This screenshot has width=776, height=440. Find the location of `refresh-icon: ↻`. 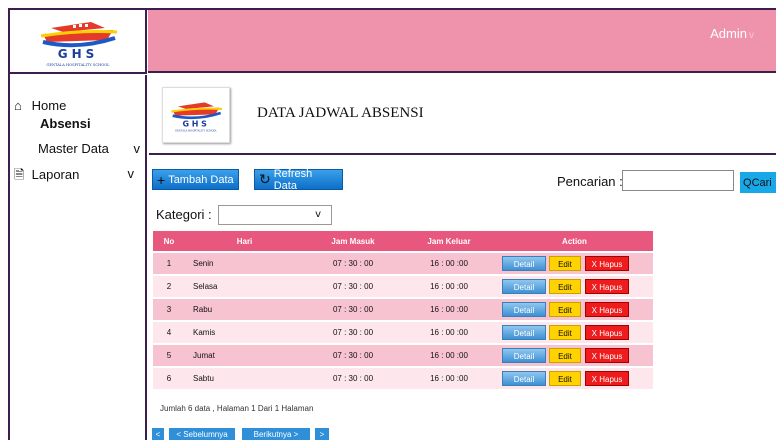

refresh-icon: ↻ is located at coordinates (265, 179).